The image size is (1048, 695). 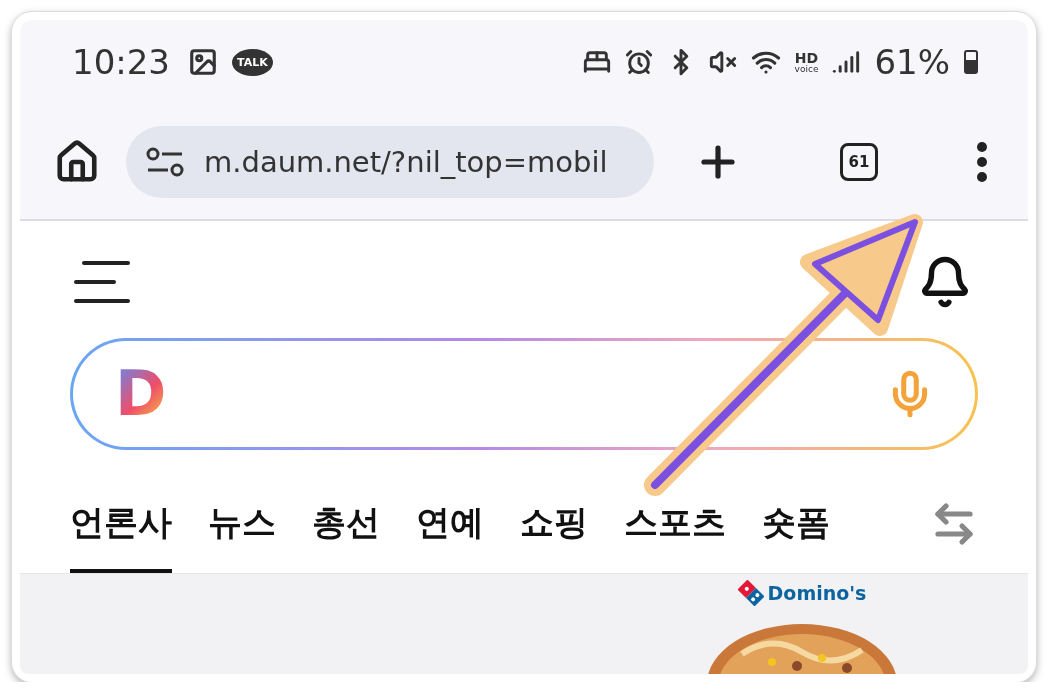 I want to click on alarm-icon, so click(x=638, y=62).